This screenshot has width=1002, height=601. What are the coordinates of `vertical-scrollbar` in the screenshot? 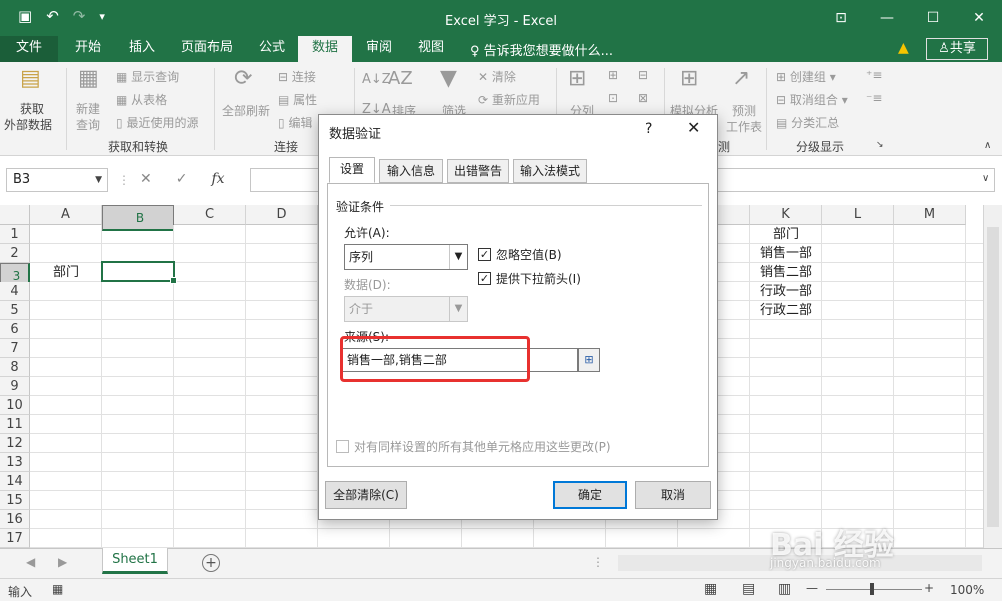 It's located at (992, 376).